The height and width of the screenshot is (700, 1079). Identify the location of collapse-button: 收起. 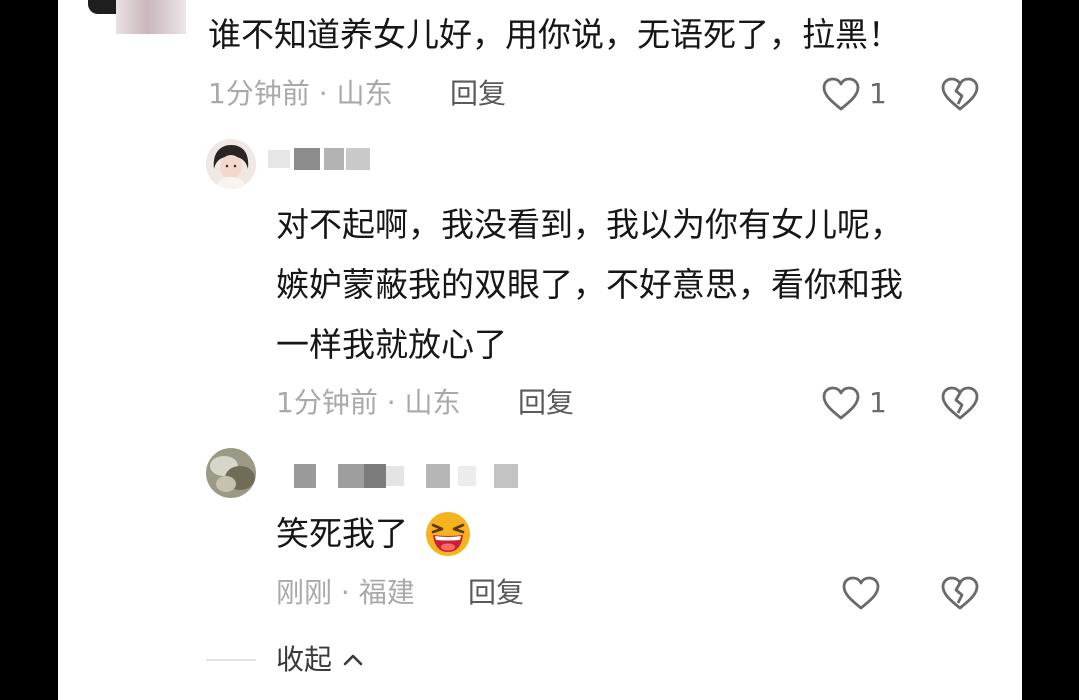
(319, 660).